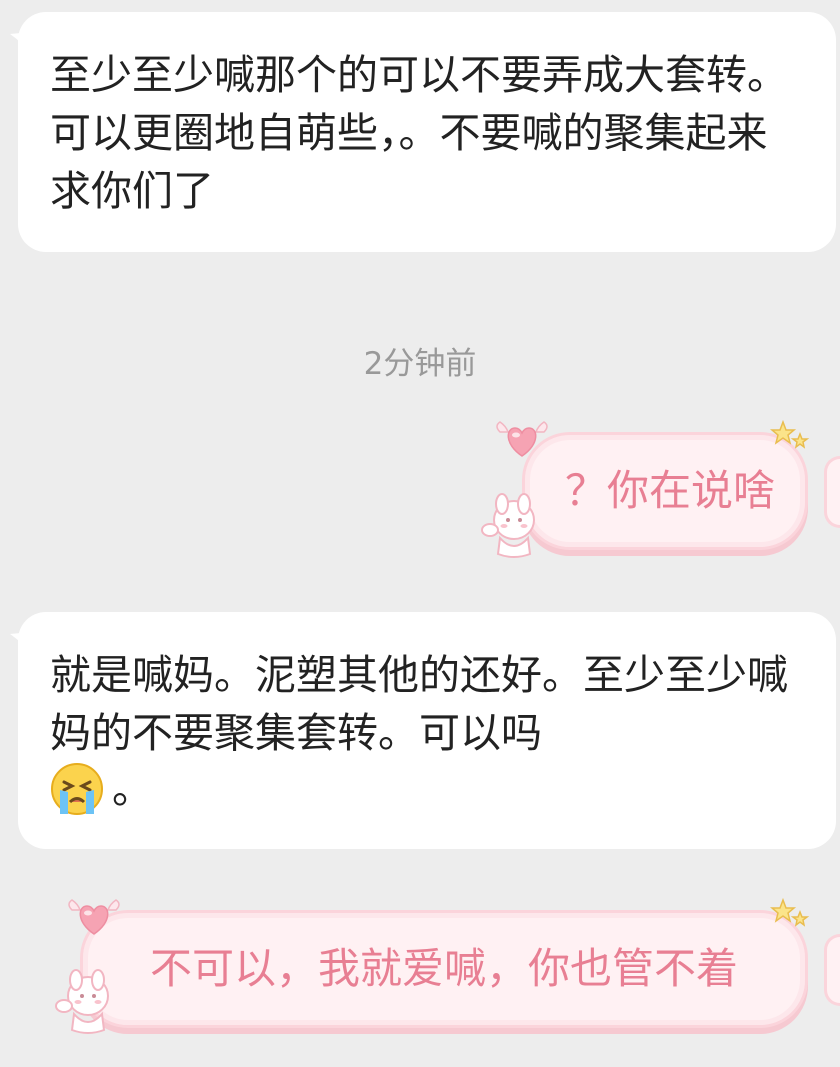 Image resolution: width=840 pixels, height=1067 pixels. Describe the element at coordinates (669, 490) in the screenshot. I see `message-text: ？你在说啥` at that location.